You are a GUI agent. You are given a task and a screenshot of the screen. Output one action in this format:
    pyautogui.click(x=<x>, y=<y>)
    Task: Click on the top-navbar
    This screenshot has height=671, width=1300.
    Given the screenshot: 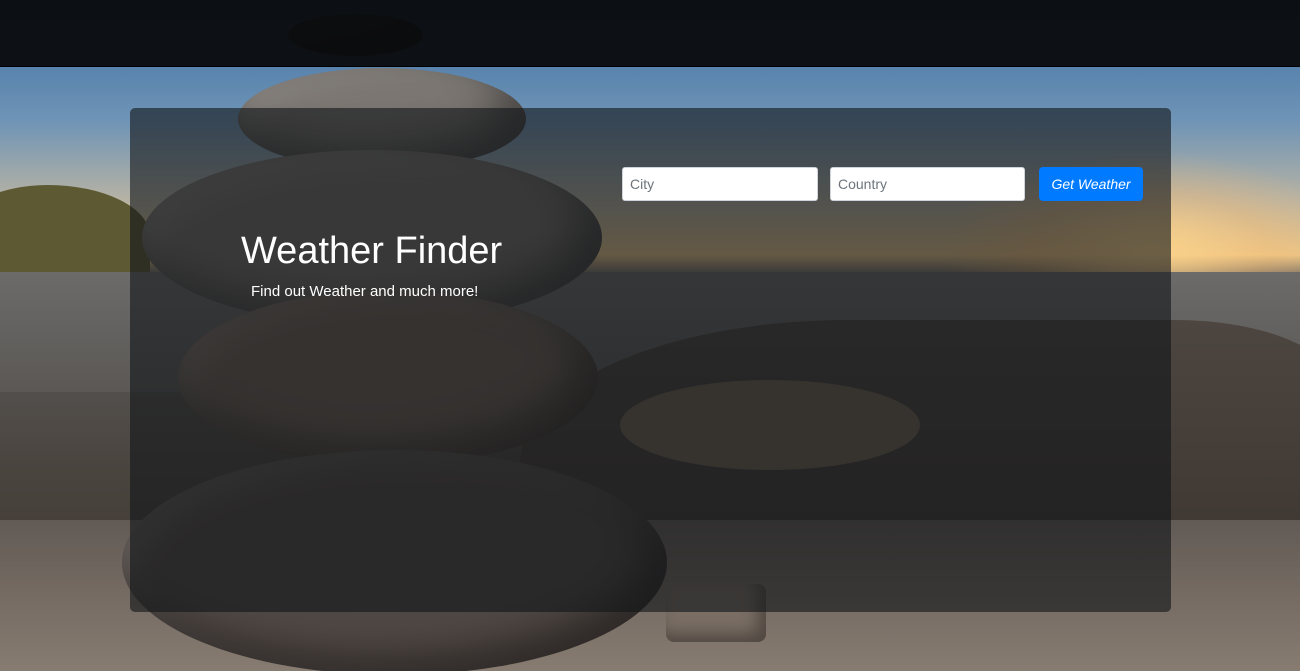 What is the action you would take?
    pyautogui.click(x=650, y=33)
    